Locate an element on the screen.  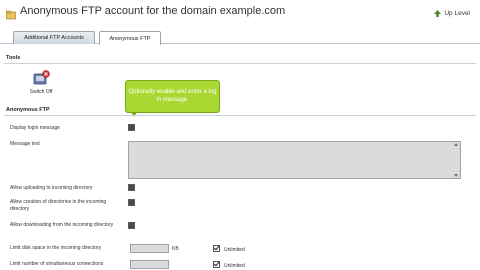
tab-anonymous-ftp: Anonymous FTP is located at coordinates (130, 38).